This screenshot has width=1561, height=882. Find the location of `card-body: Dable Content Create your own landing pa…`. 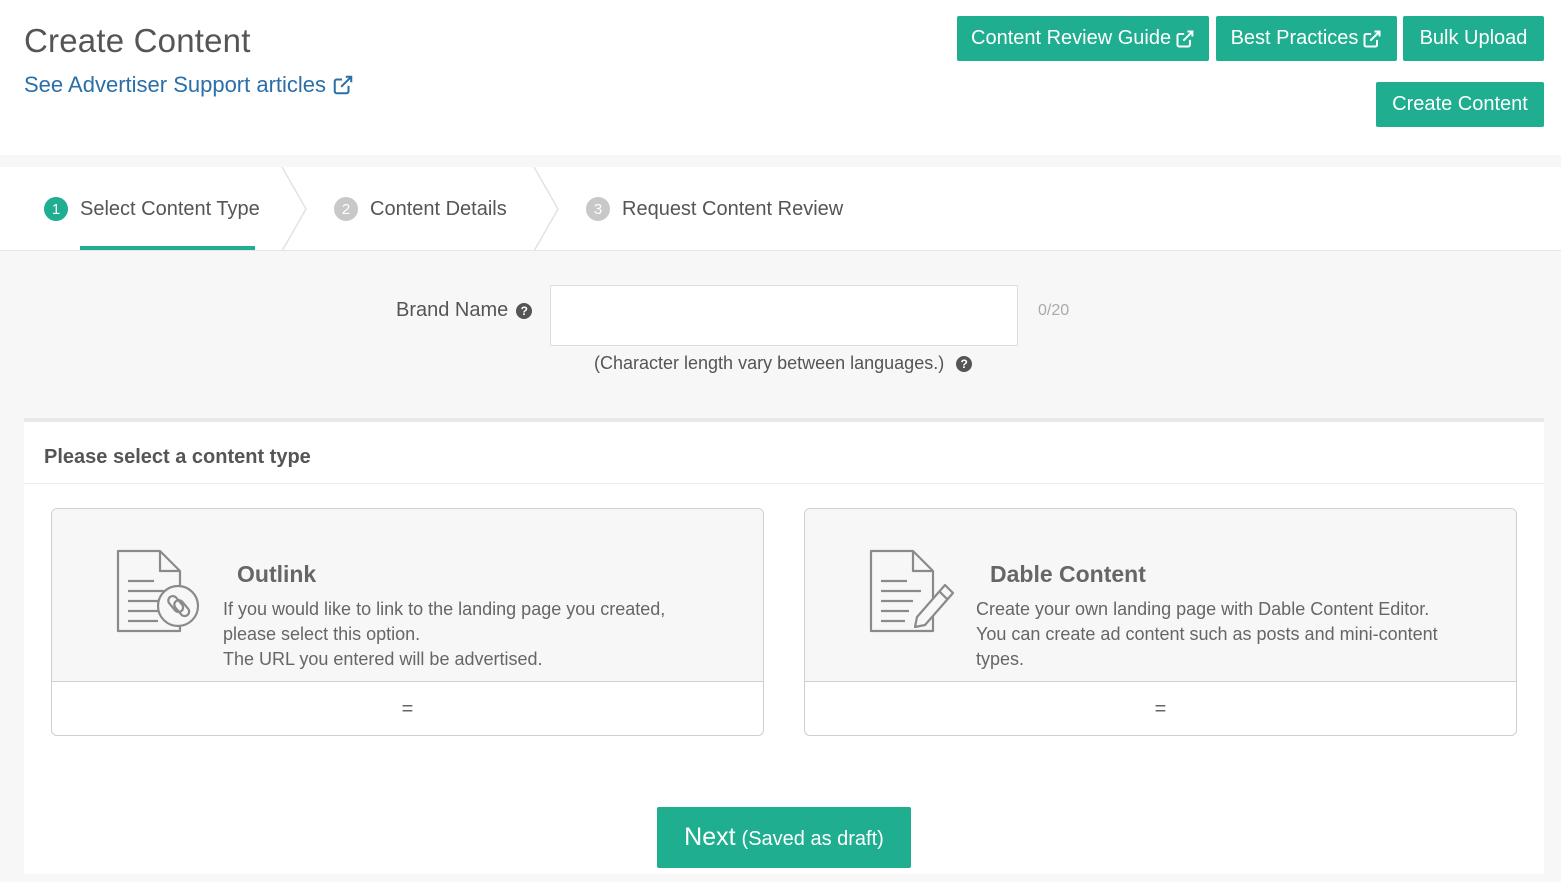

card-body: Dable Content Create your own landing pa… is located at coordinates (1160, 595).